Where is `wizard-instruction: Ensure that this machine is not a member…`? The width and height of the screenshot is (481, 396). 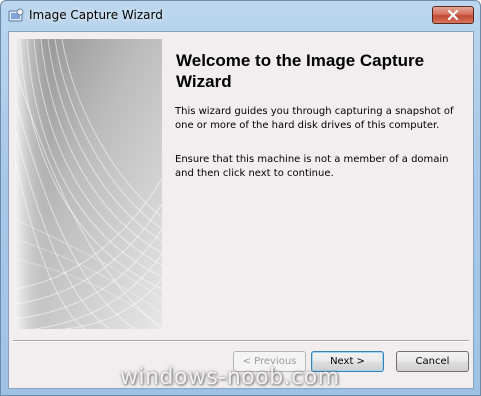 wizard-instruction: Ensure that this machine is not a member… is located at coordinates (312, 166).